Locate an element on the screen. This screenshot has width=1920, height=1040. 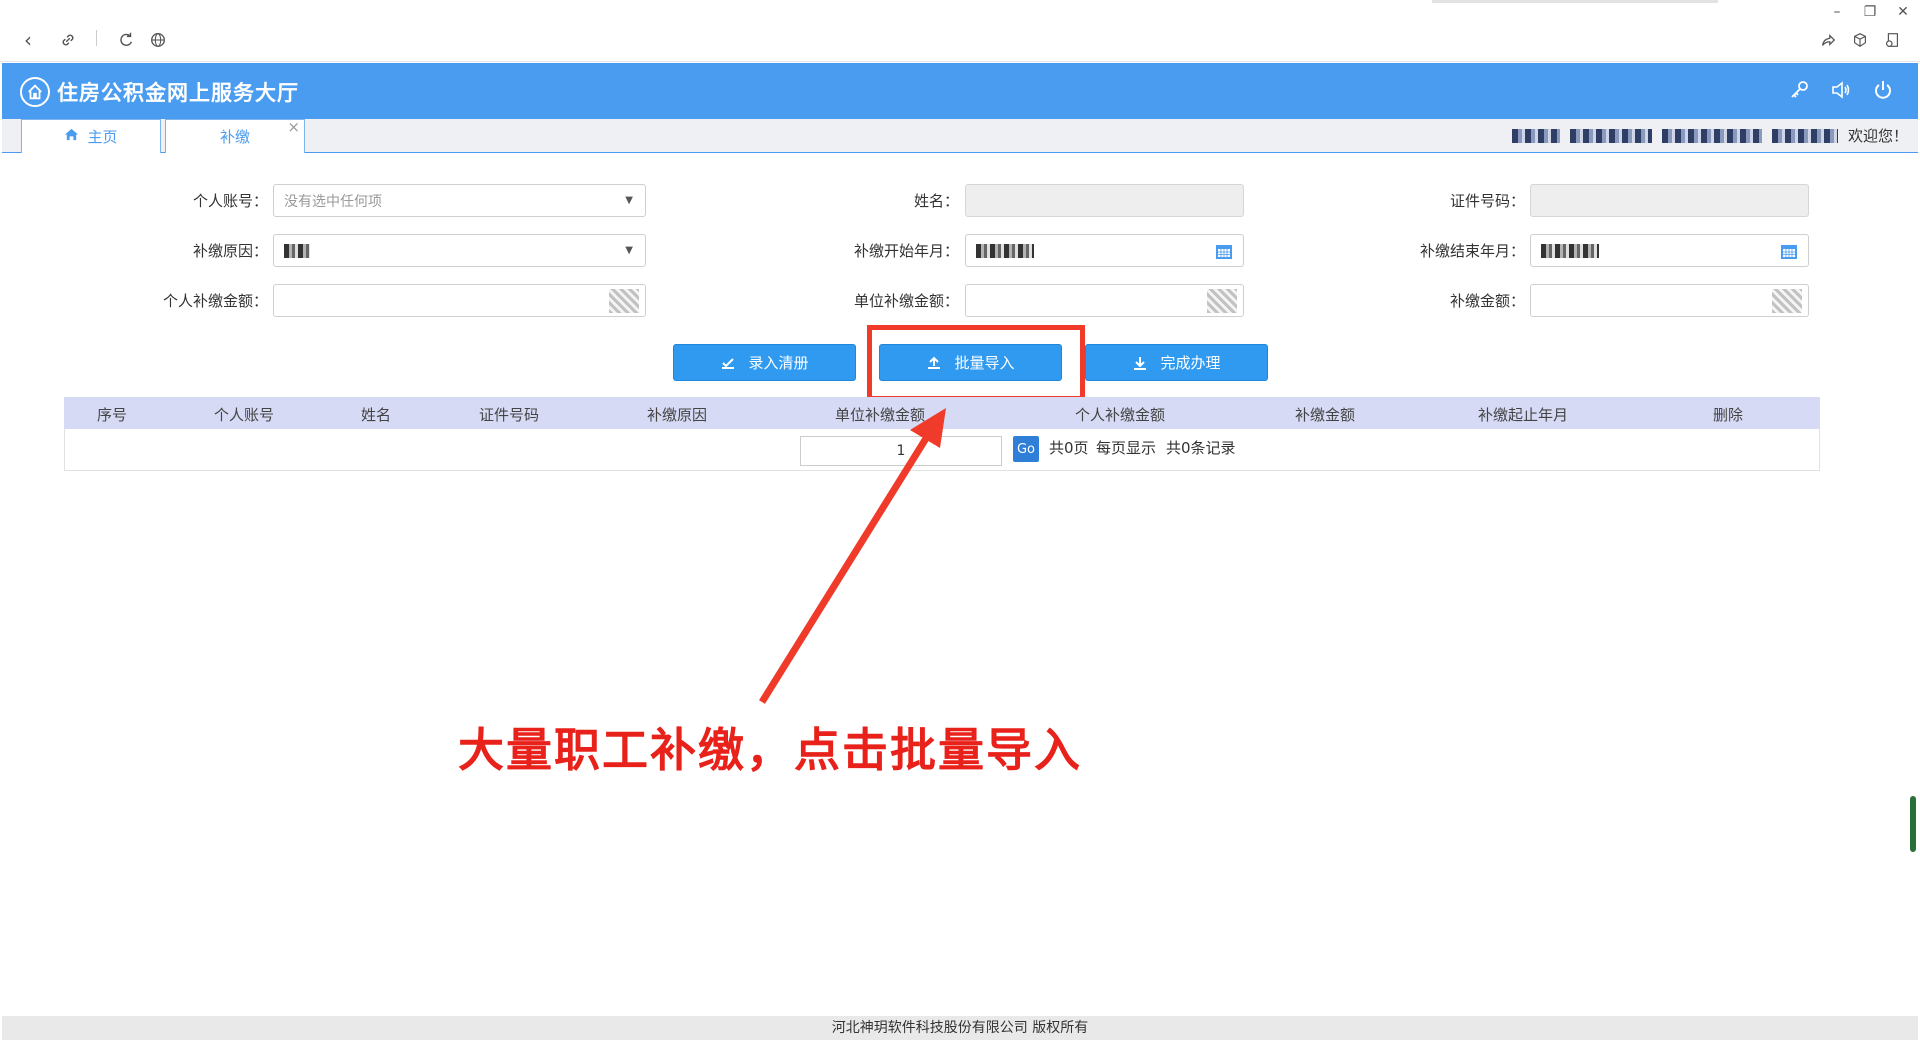
restore-icon: ❐ is located at coordinates (1870, 12).